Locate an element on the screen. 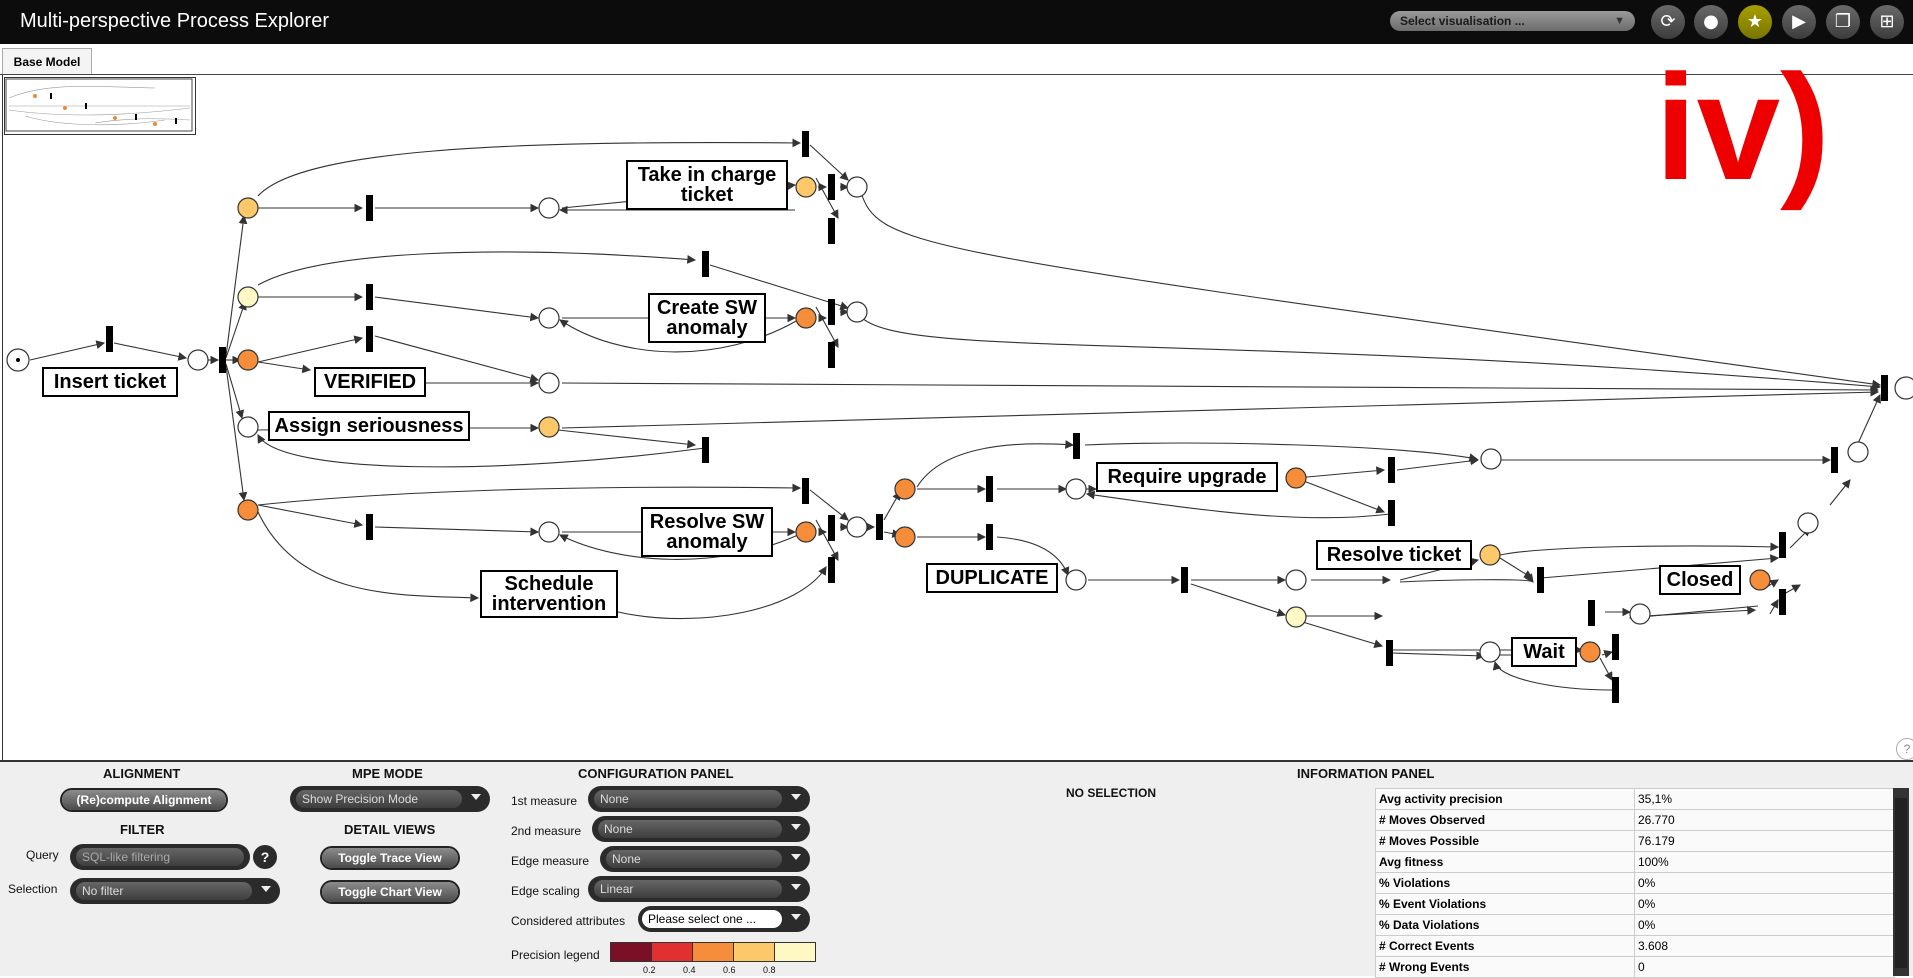 The height and width of the screenshot is (978, 1913). activity-take-in-charge-ticket: Take in charge ticket is located at coordinates (707, 185).